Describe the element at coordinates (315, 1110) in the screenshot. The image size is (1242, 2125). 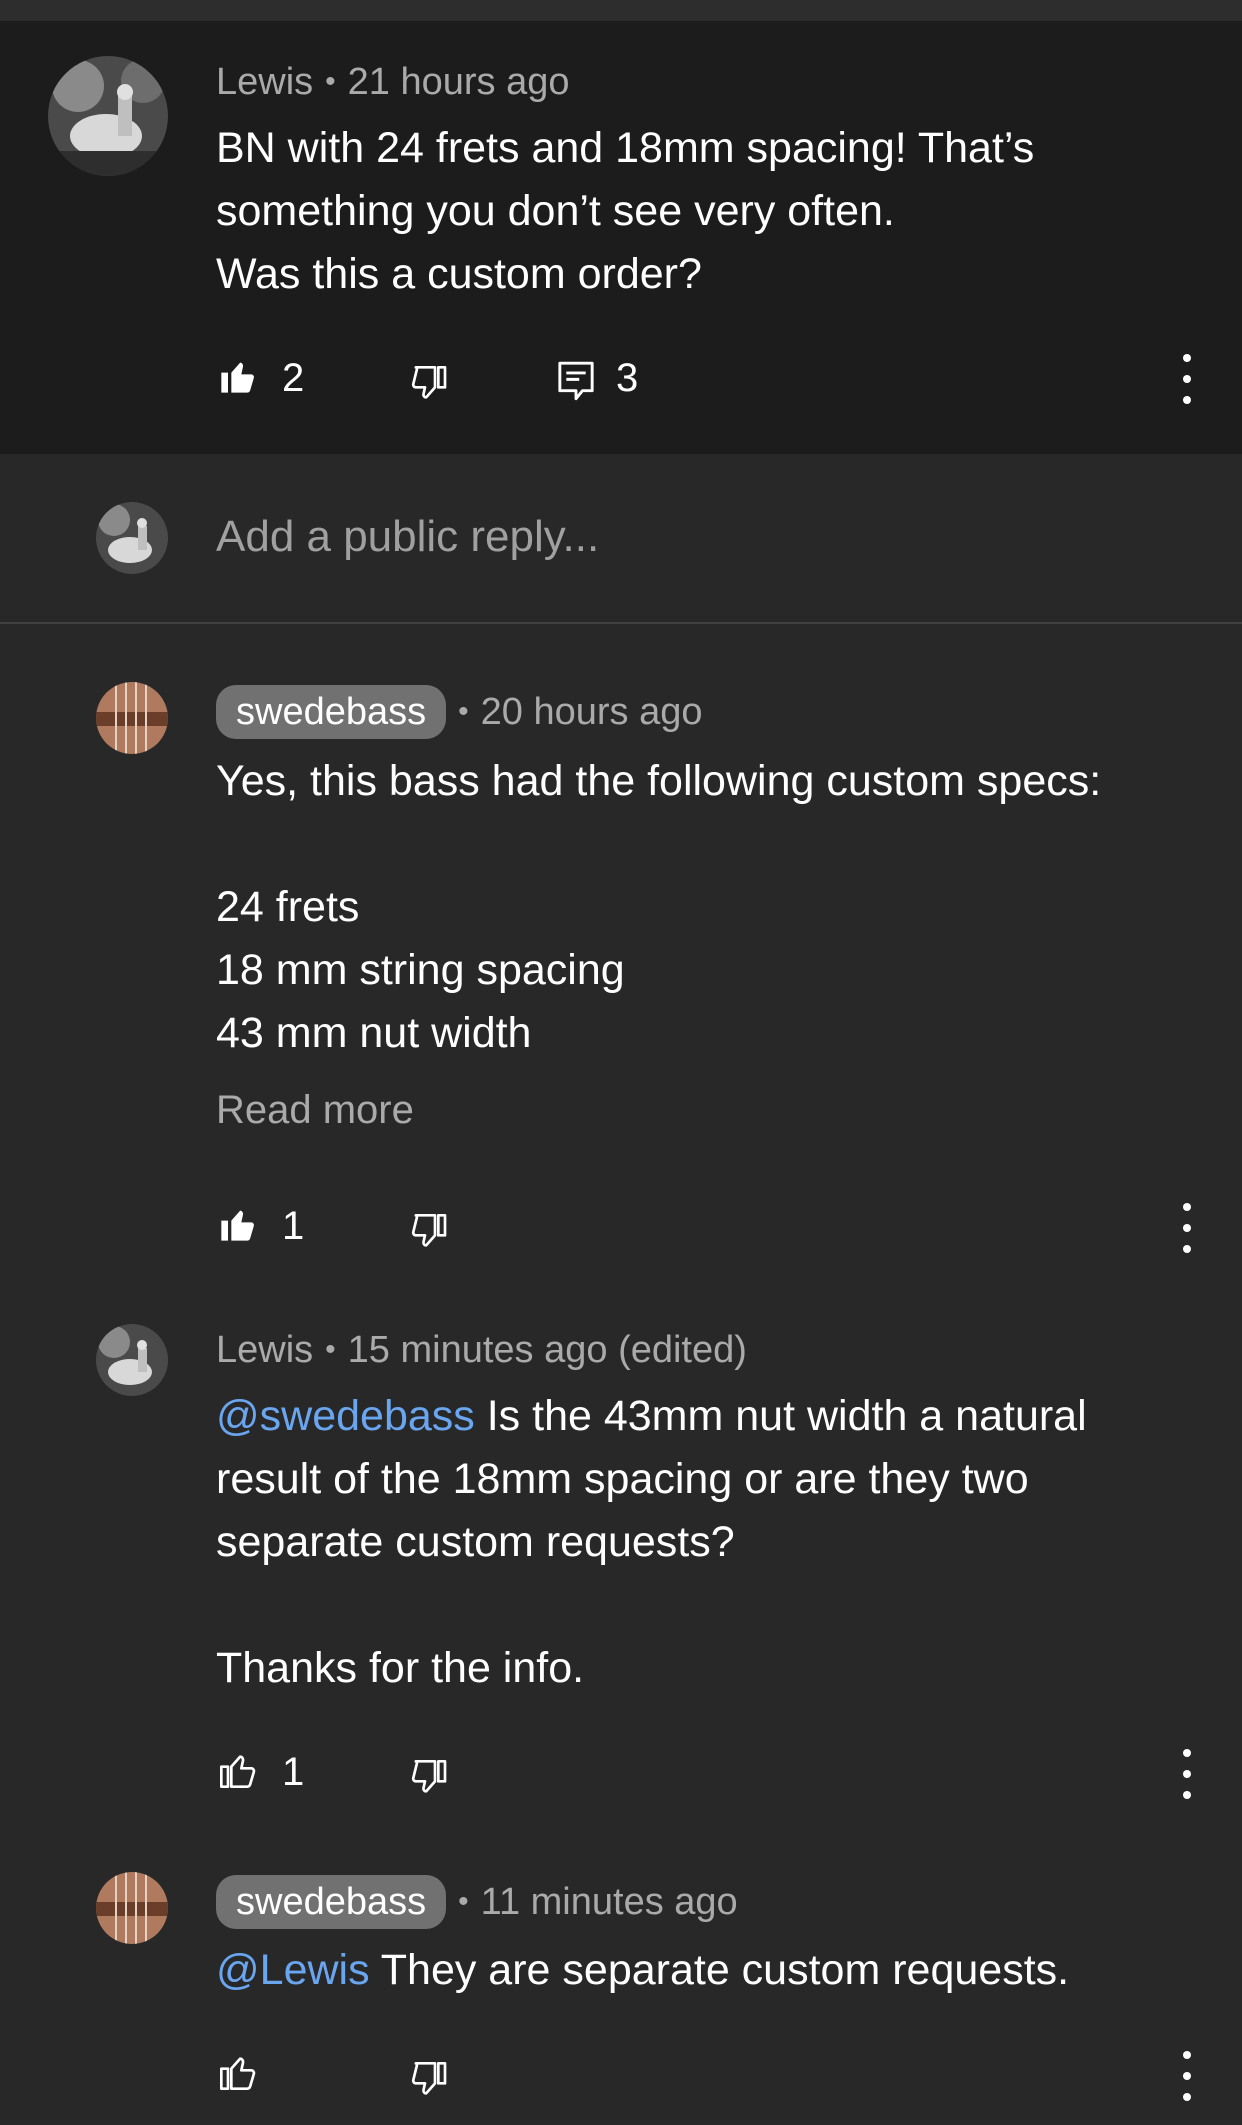
I see `read-more-link: Read more` at that location.